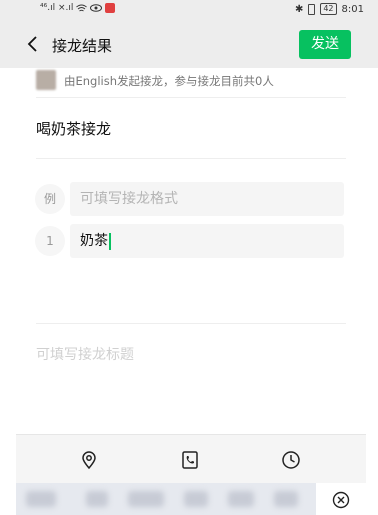 Image resolution: width=378 pixels, height=515 pixels. What do you see at coordinates (189, 10) in the screenshot?
I see `status-bar: ⁴⁶.ıl ×.ıl ✱ 42 8:01` at bounding box center [189, 10].